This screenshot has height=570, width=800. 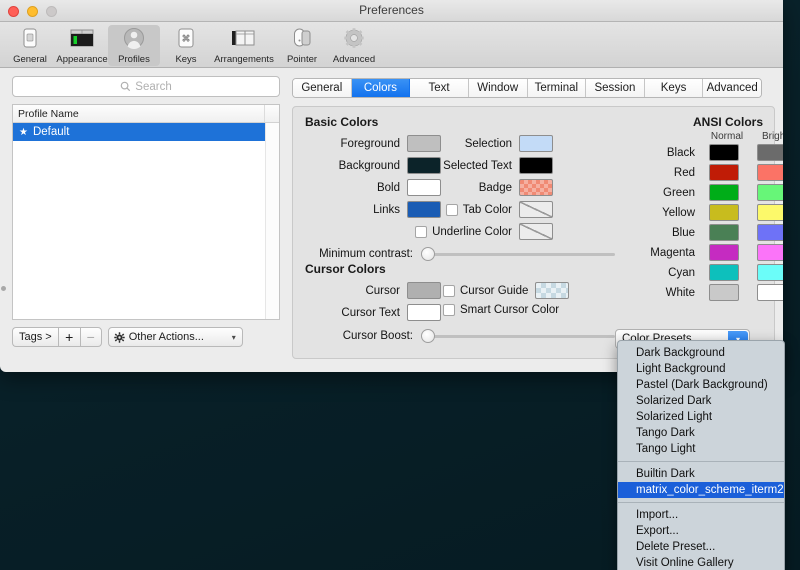 What do you see at coordinates (536, 187) in the screenshot?
I see `badge-color-swatch` at bounding box center [536, 187].